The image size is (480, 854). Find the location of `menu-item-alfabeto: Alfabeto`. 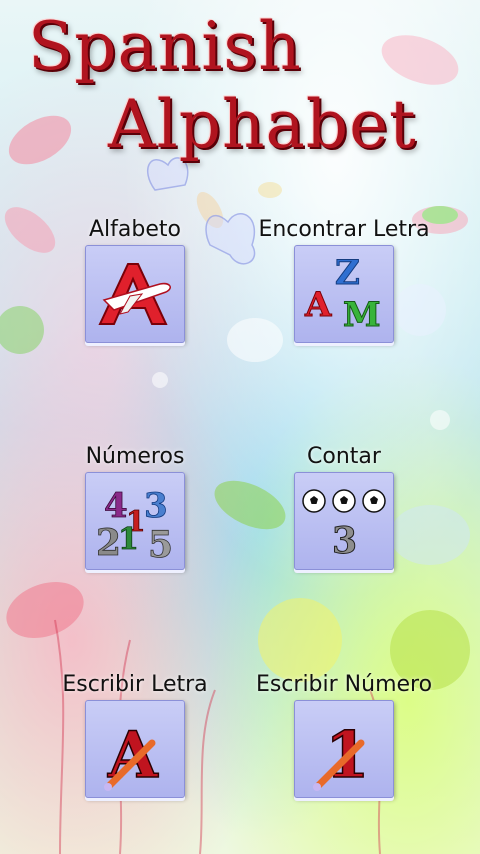

menu-item-alfabeto: Alfabeto is located at coordinates (135, 279).